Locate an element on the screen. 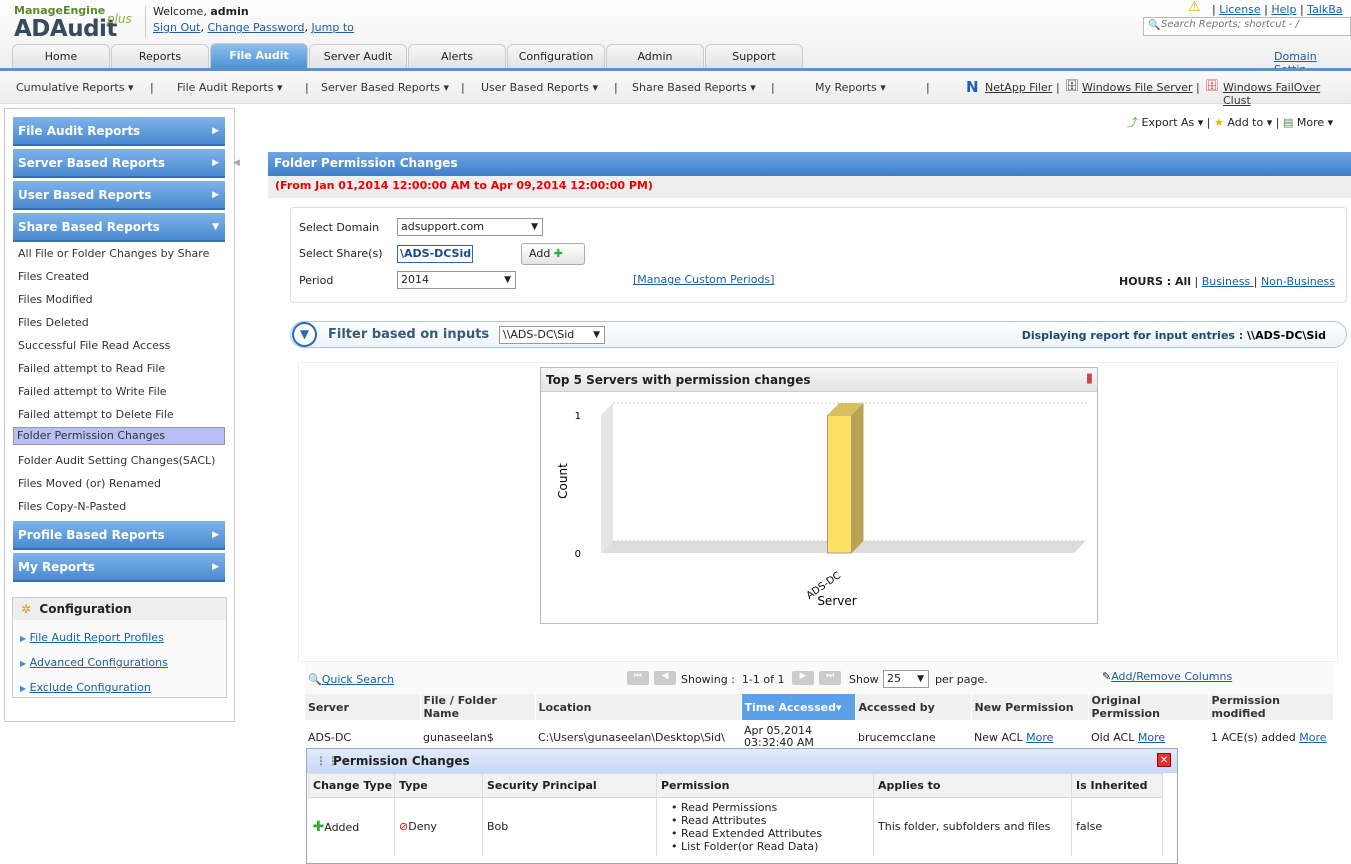 The image size is (1351, 864). sign-out-link: Sign Out is located at coordinates (176, 27).